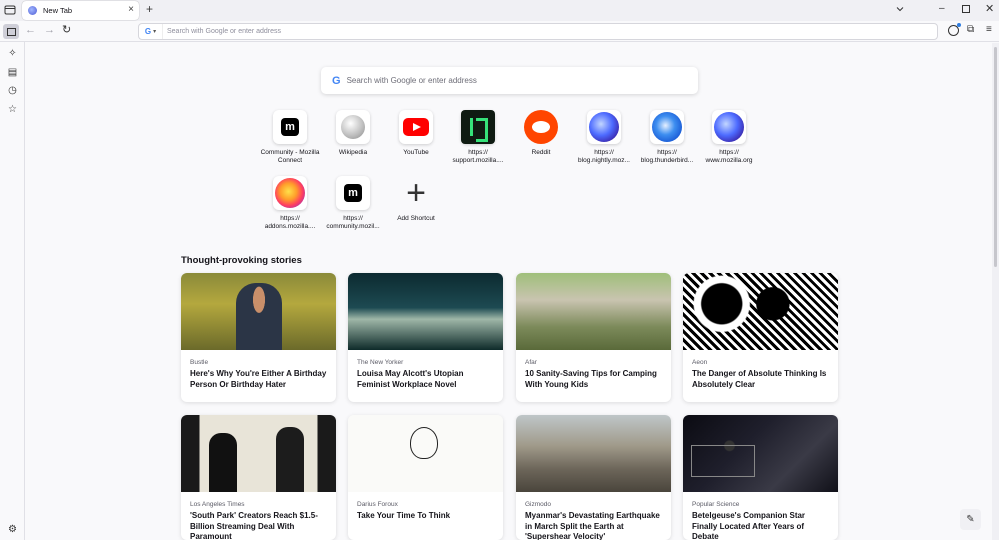 The image size is (999, 540). What do you see at coordinates (241, 260) in the screenshot?
I see `stories-section-title: Thought-provoking stories` at bounding box center [241, 260].